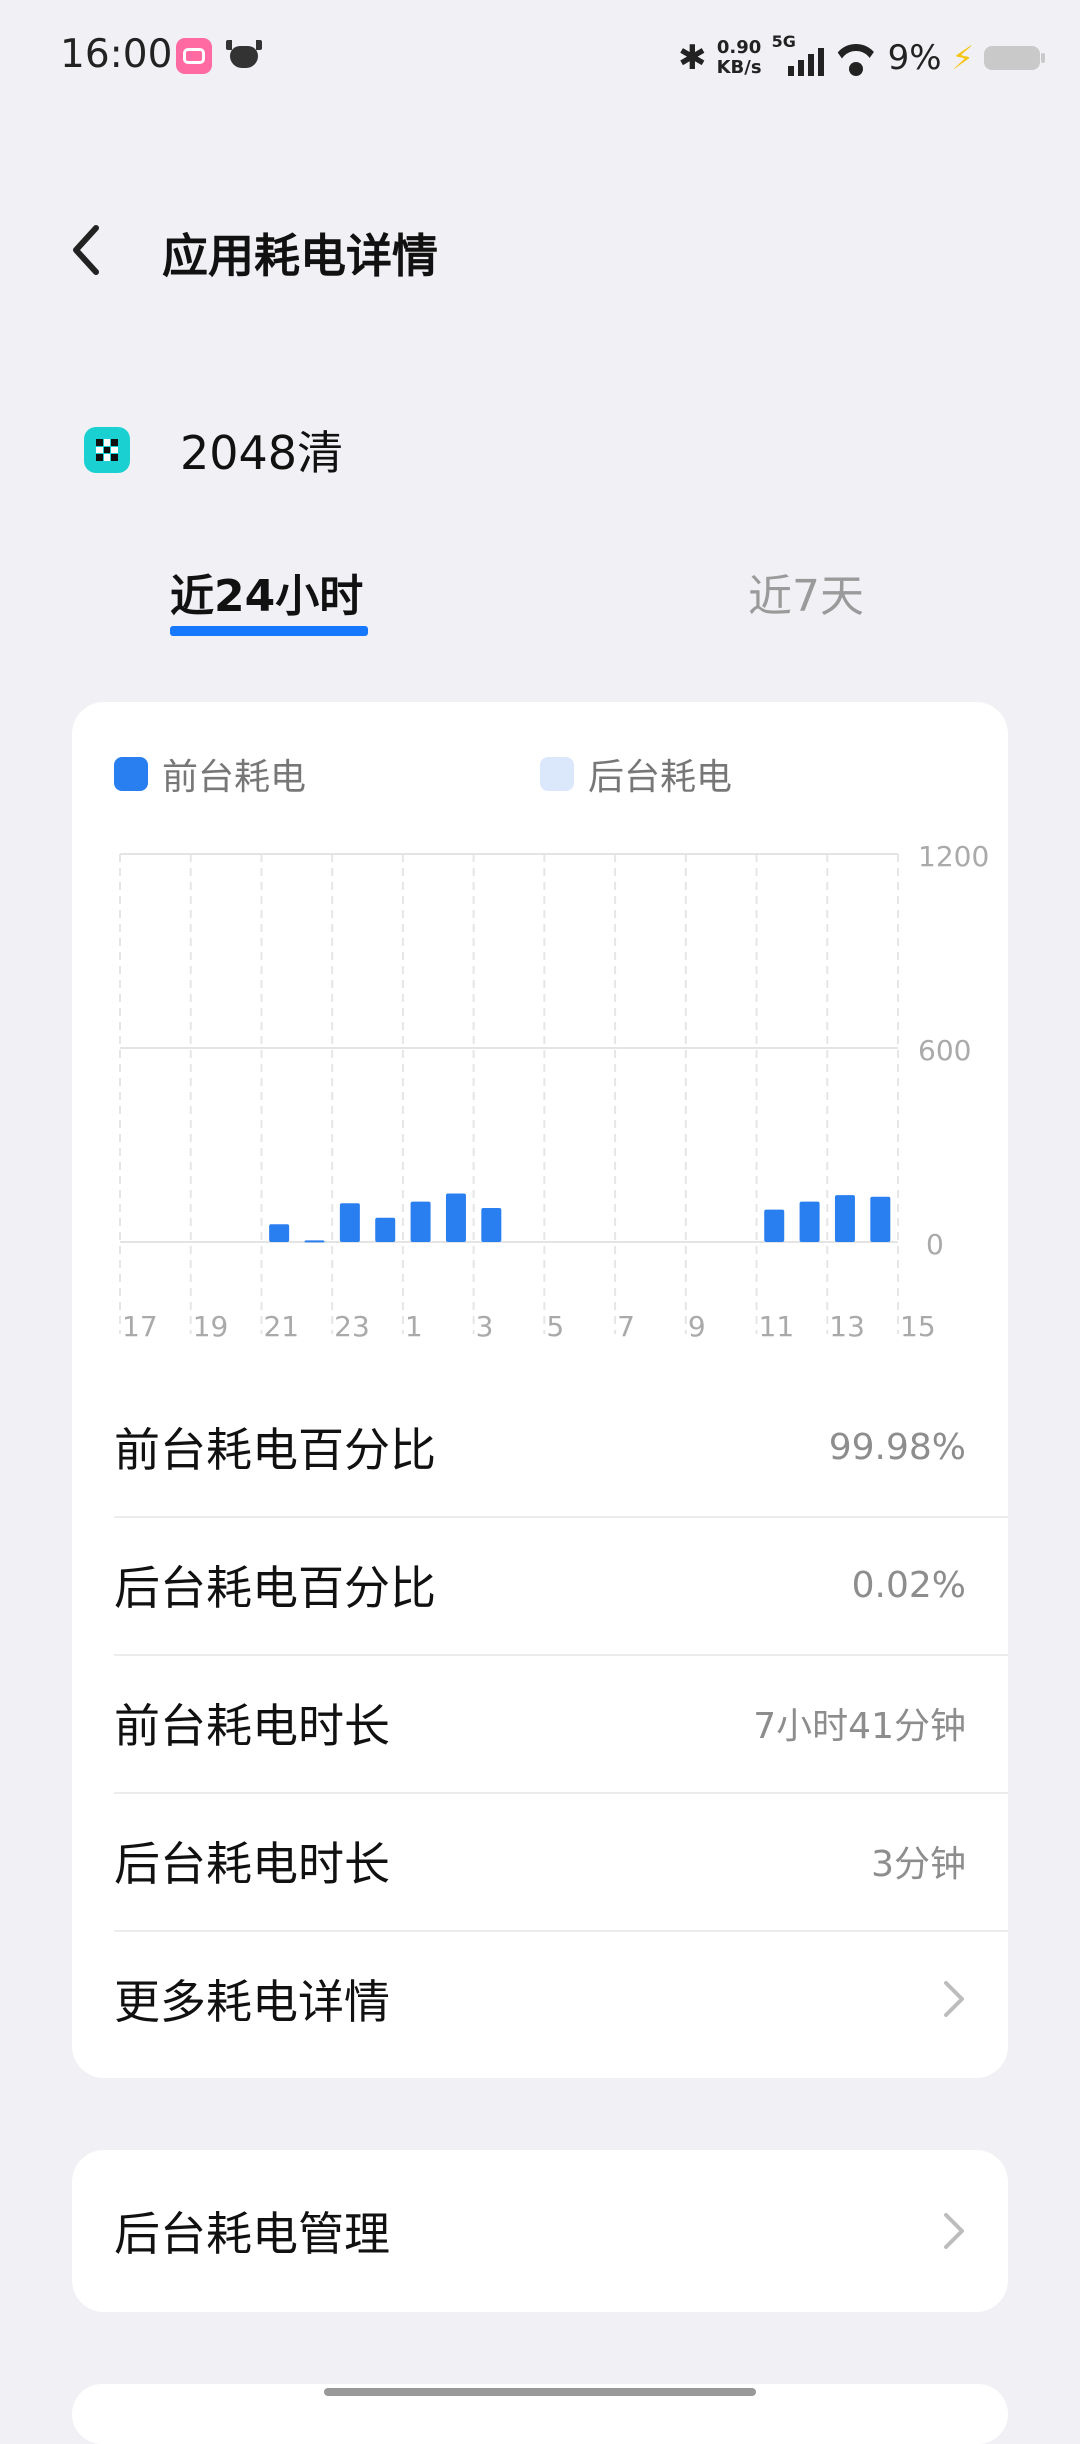  I want to click on x-tick-label: 1, so click(414, 1326).